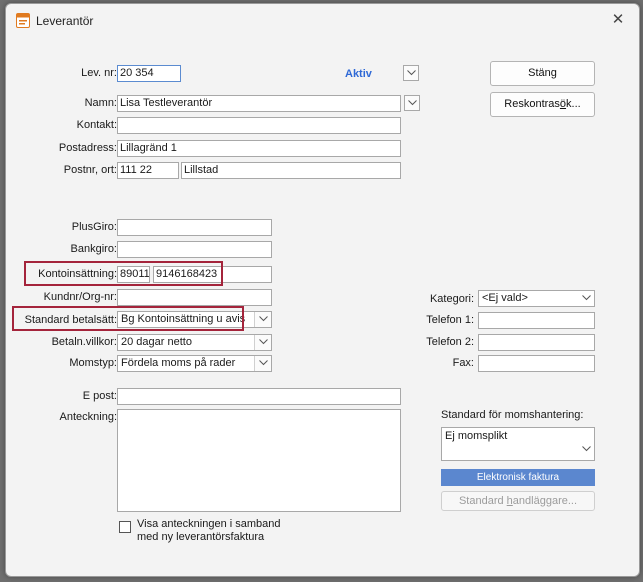  I want to click on ort-input: Lillstad, so click(291, 170).